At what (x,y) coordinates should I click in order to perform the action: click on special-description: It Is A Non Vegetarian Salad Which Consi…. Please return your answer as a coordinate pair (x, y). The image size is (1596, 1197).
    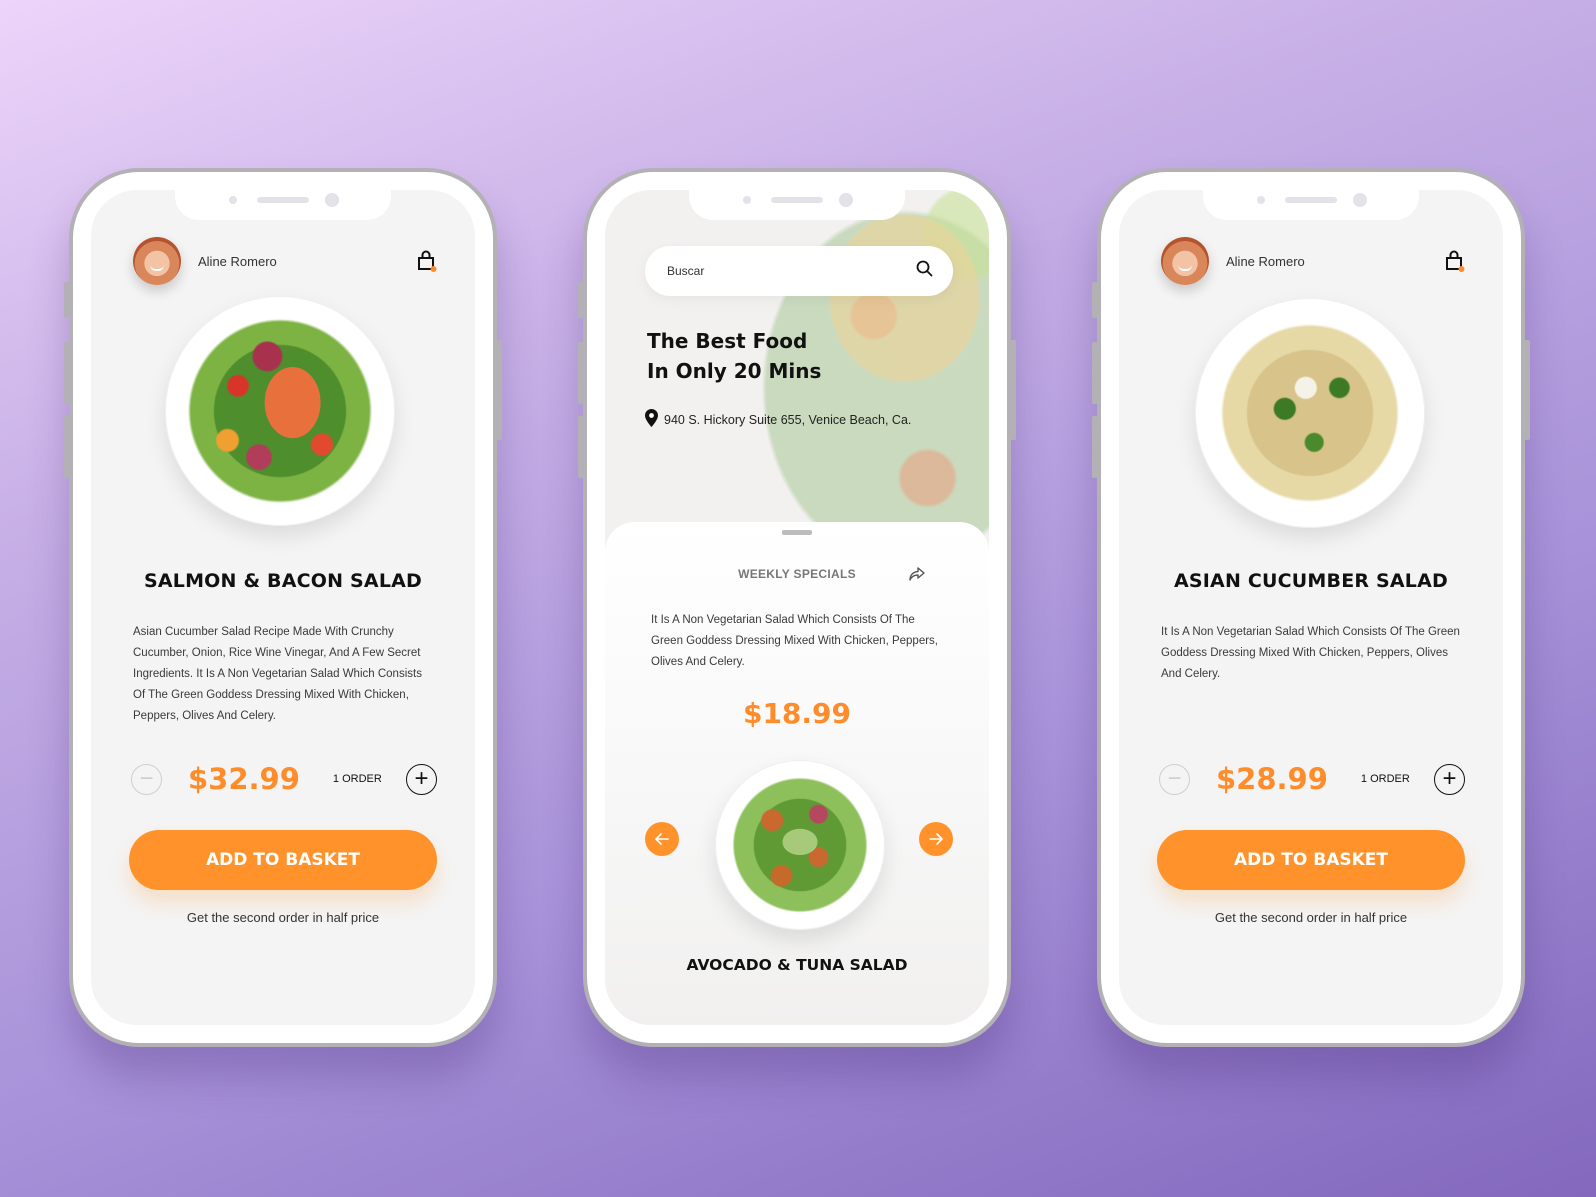
    Looking at the image, I should click on (794, 641).